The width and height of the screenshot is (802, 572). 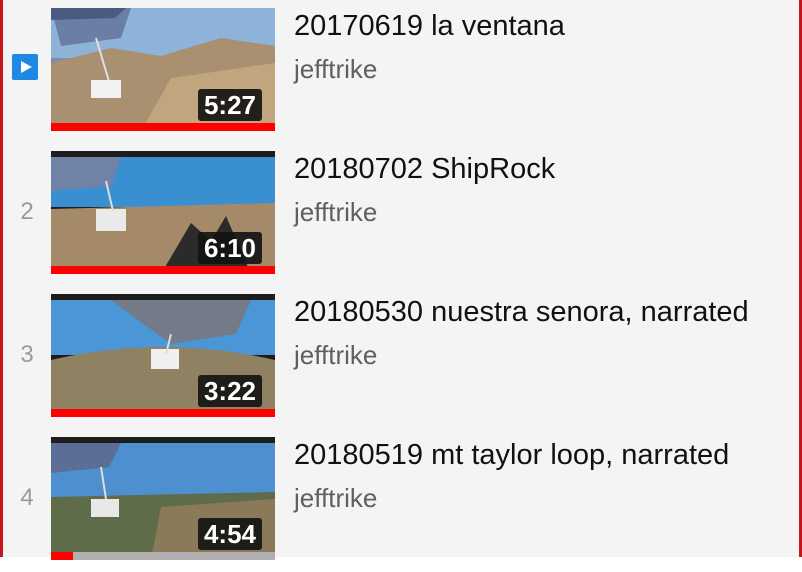 I want to click on video-thumbnail: 5:27, so click(x=163, y=69).